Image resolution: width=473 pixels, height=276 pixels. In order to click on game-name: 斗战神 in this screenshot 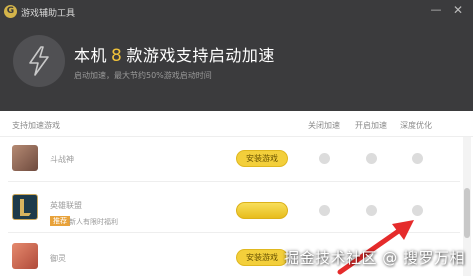, I will do `click(62, 159)`.